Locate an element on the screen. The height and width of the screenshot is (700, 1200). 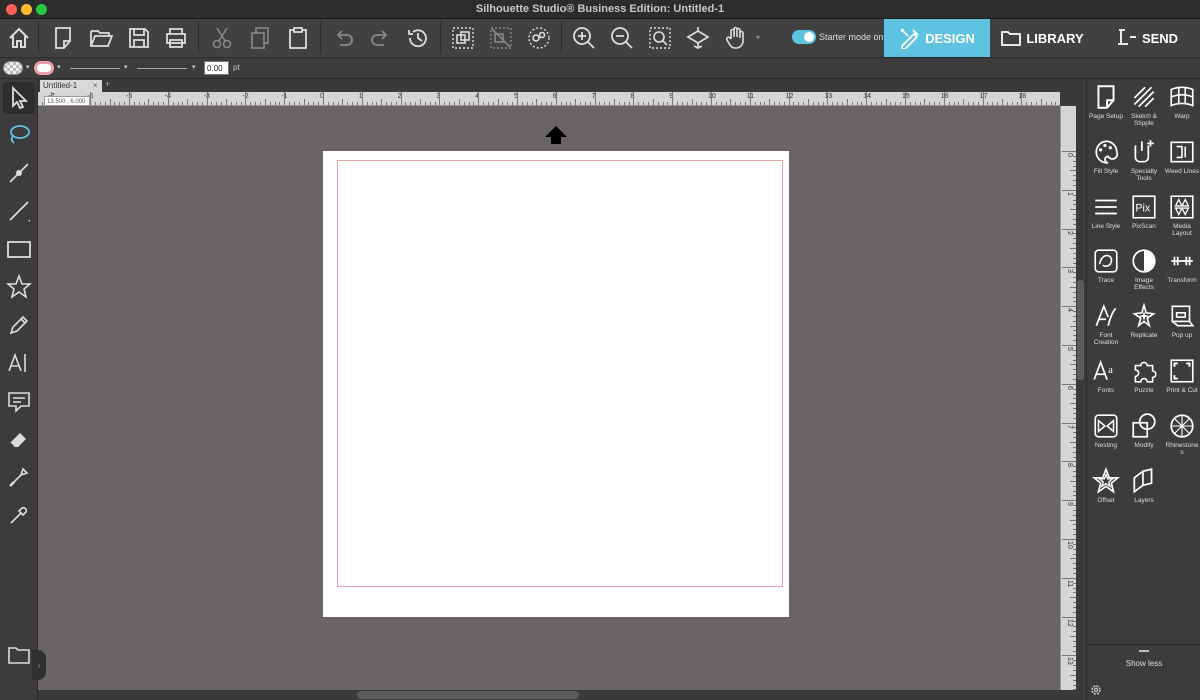
panel-item-line-style: Line Style is located at coordinates (1106, 218).